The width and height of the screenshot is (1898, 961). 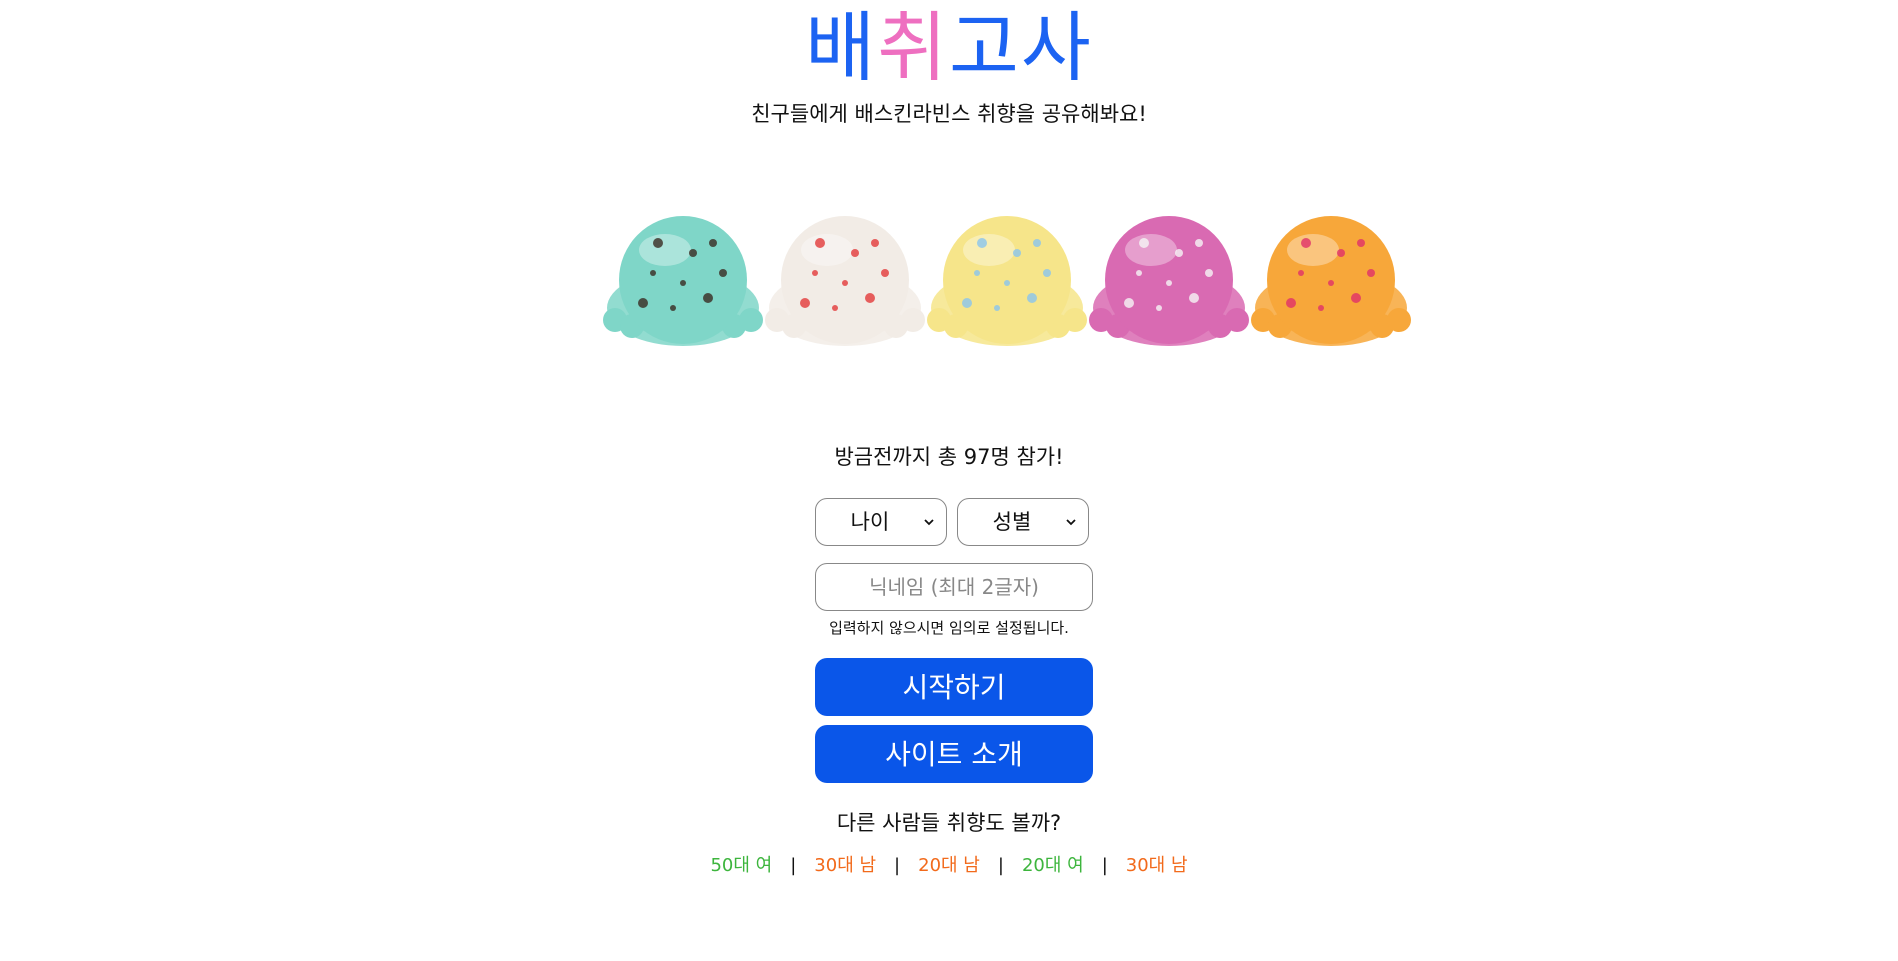 I want to click on profile-selects: 나이 성별, so click(x=955, y=523).